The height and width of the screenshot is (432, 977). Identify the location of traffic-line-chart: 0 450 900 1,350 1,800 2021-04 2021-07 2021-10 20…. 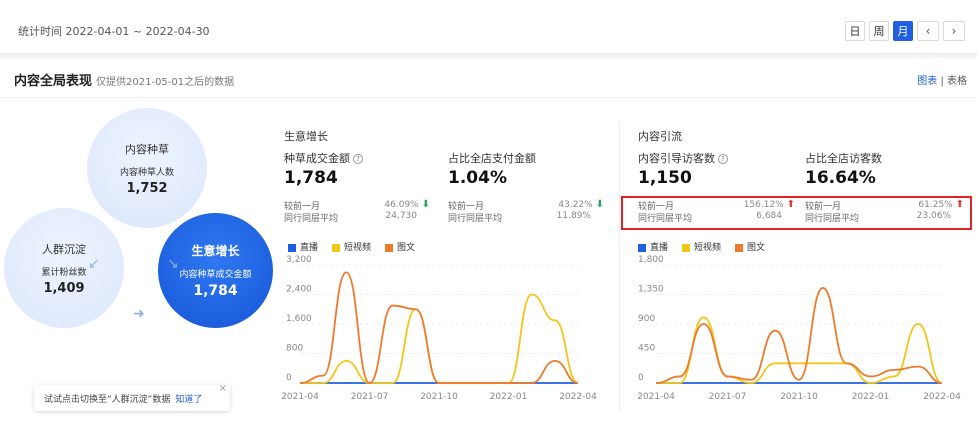
(799, 328).